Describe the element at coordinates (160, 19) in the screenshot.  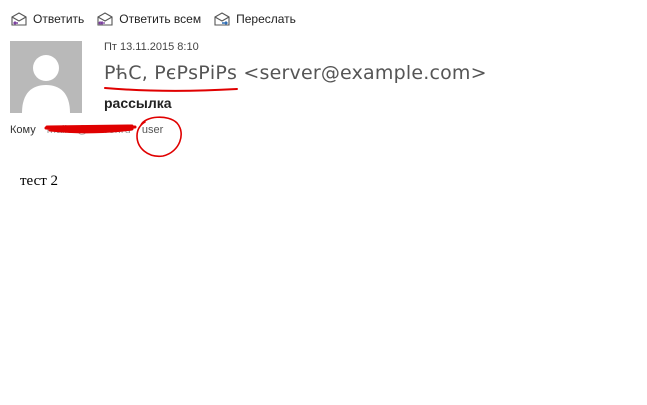
I see `reply-all-label: Ответить всем` at that location.